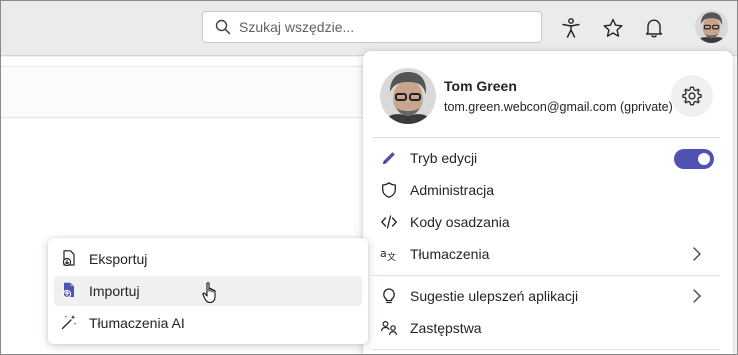 The image size is (738, 355). Describe the element at coordinates (446, 328) in the screenshot. I see `menu-item-label: Zastępstwa` at that location.